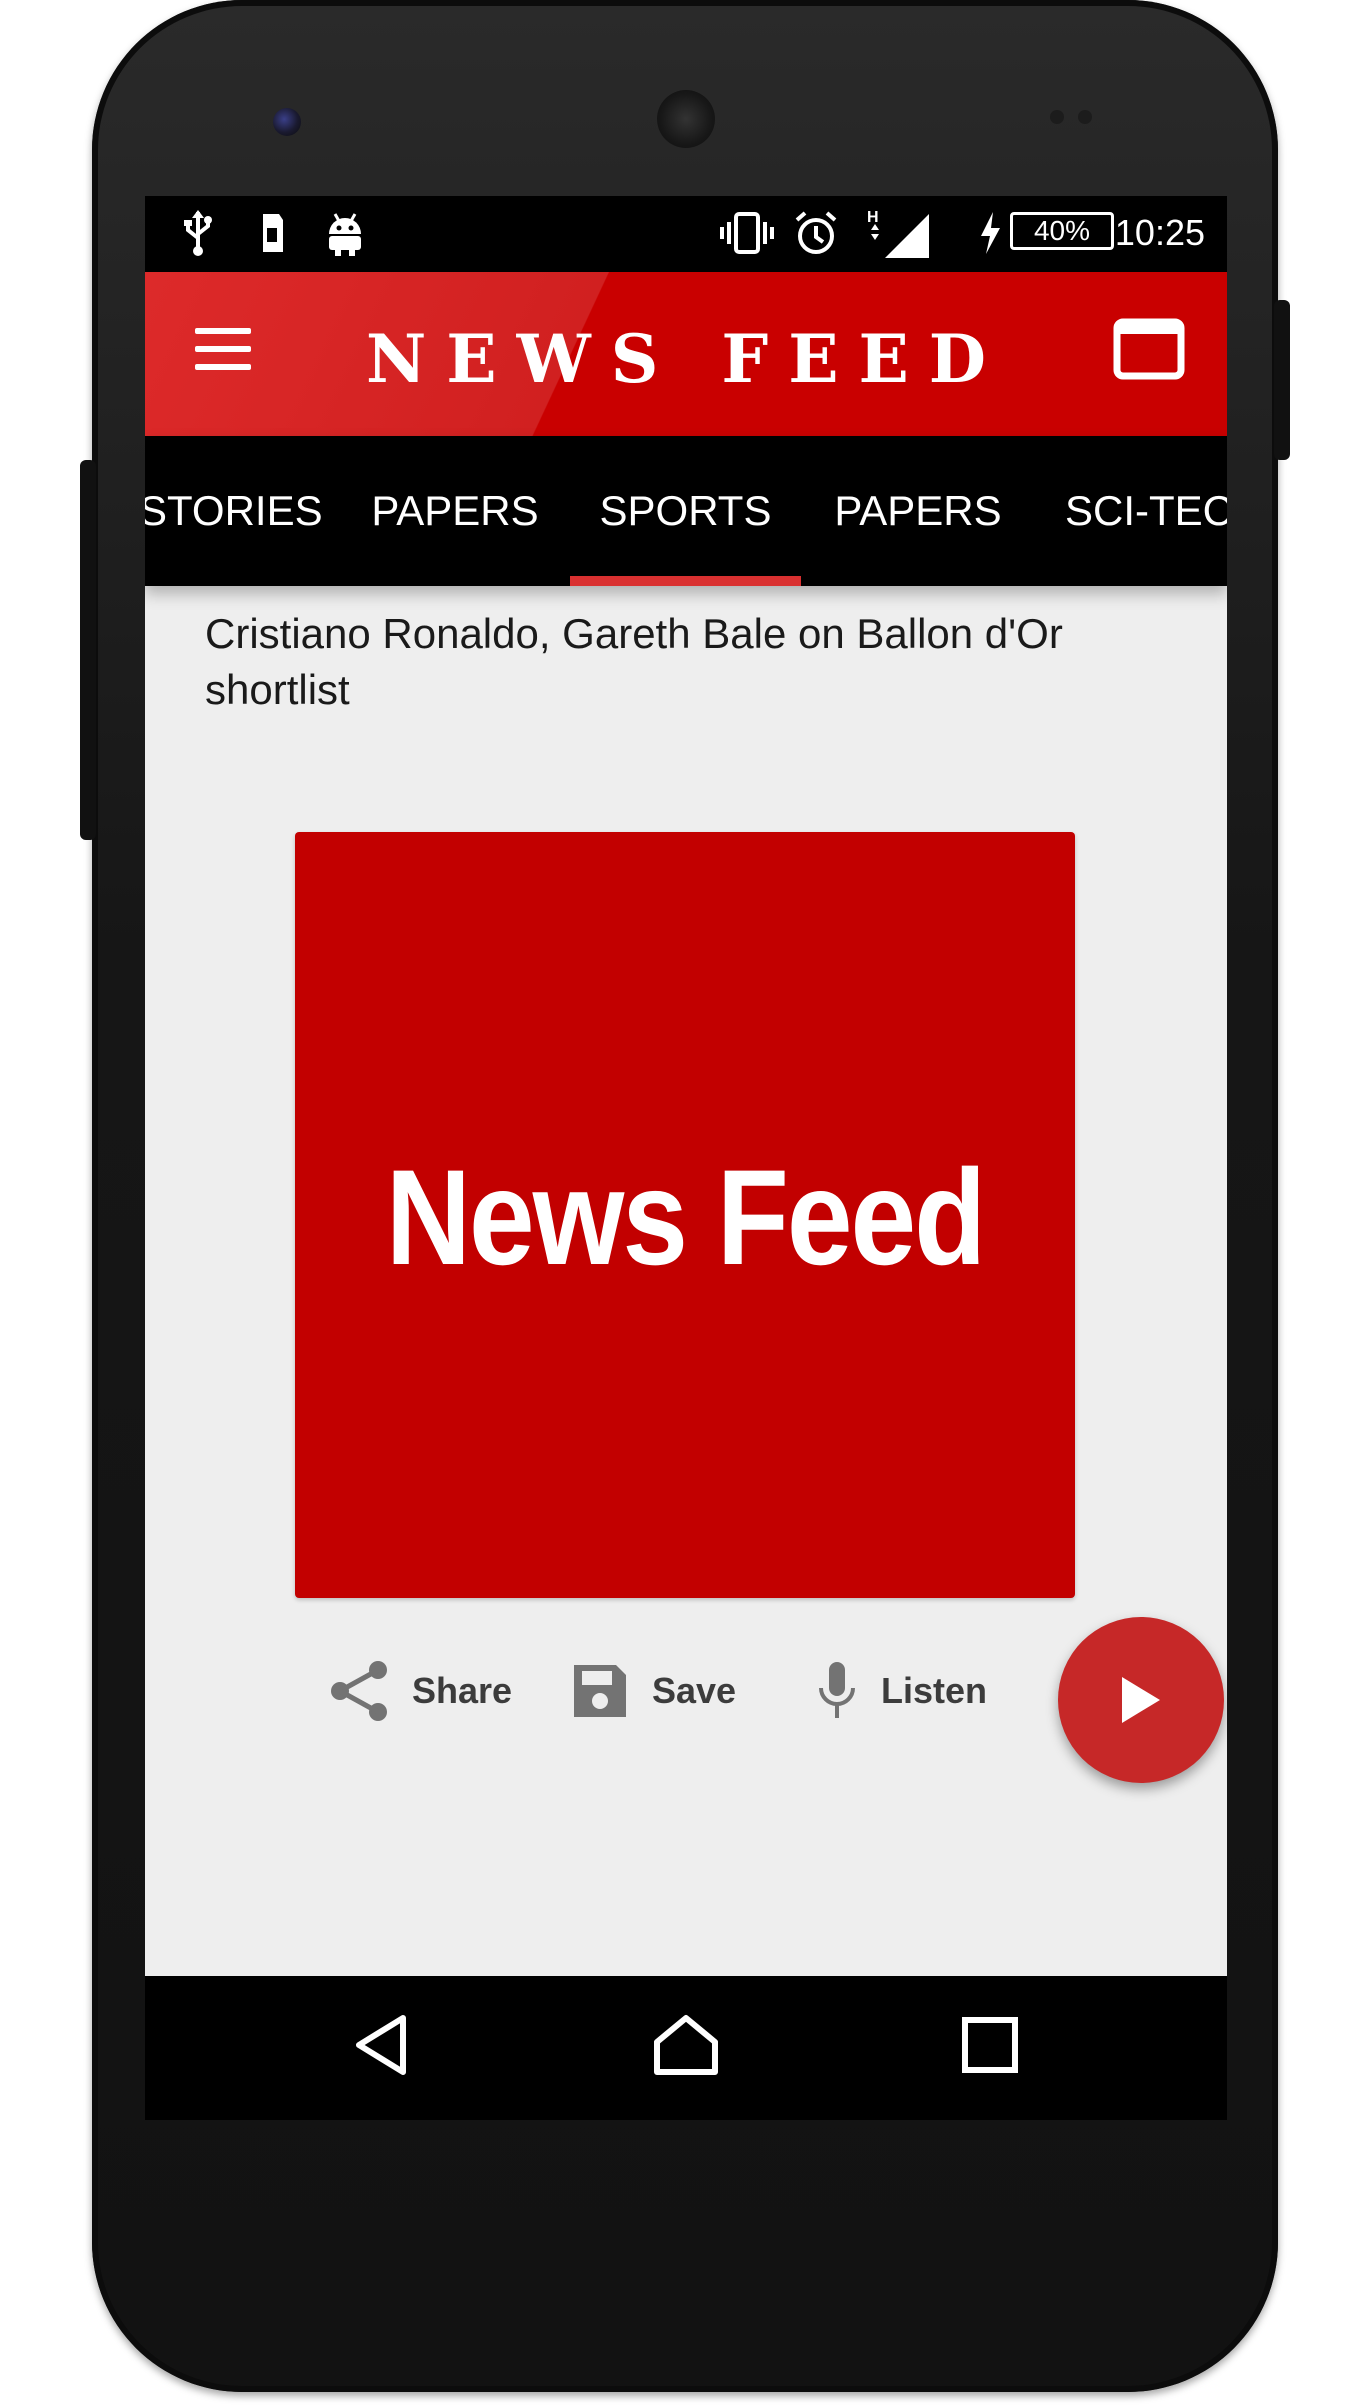  Describe the element at coordinates (918, 511) in the screenshot. I see `tab-papers-2: PAPERS` at that location.